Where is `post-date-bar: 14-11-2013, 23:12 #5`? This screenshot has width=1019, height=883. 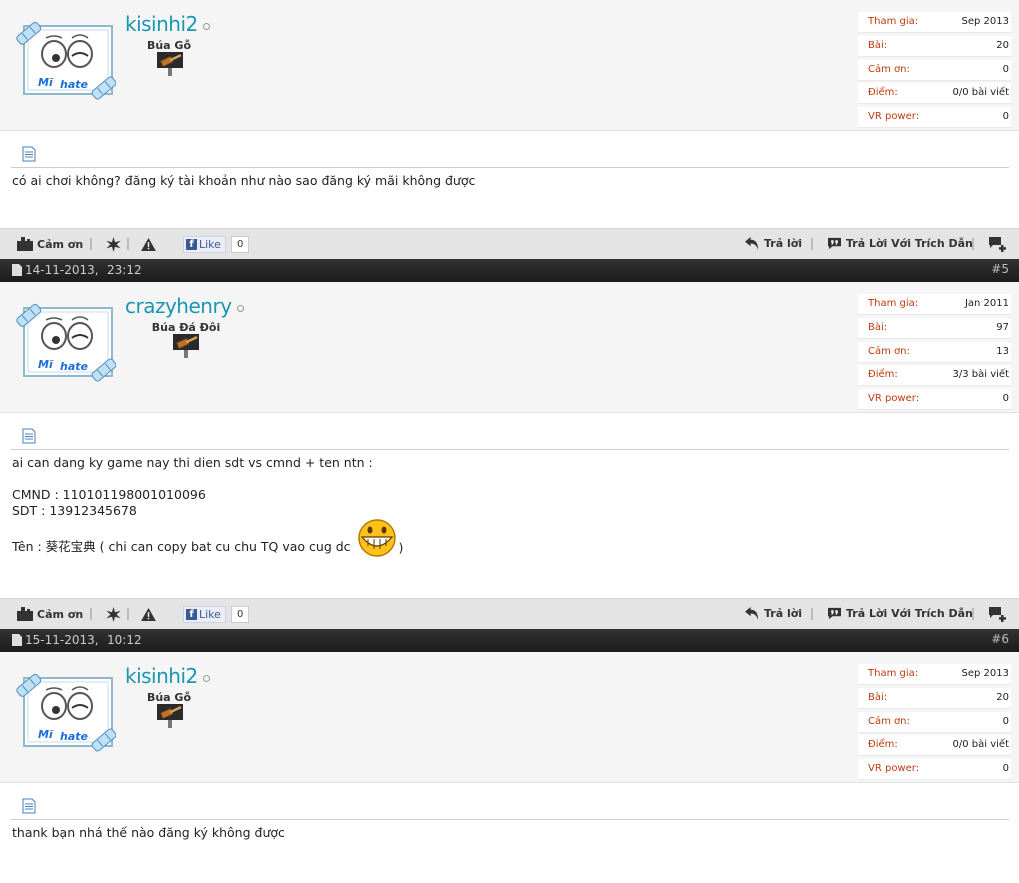
post-date-bar: 14-11-2013, 23:12 #5 is located at coordinates (509, 270).